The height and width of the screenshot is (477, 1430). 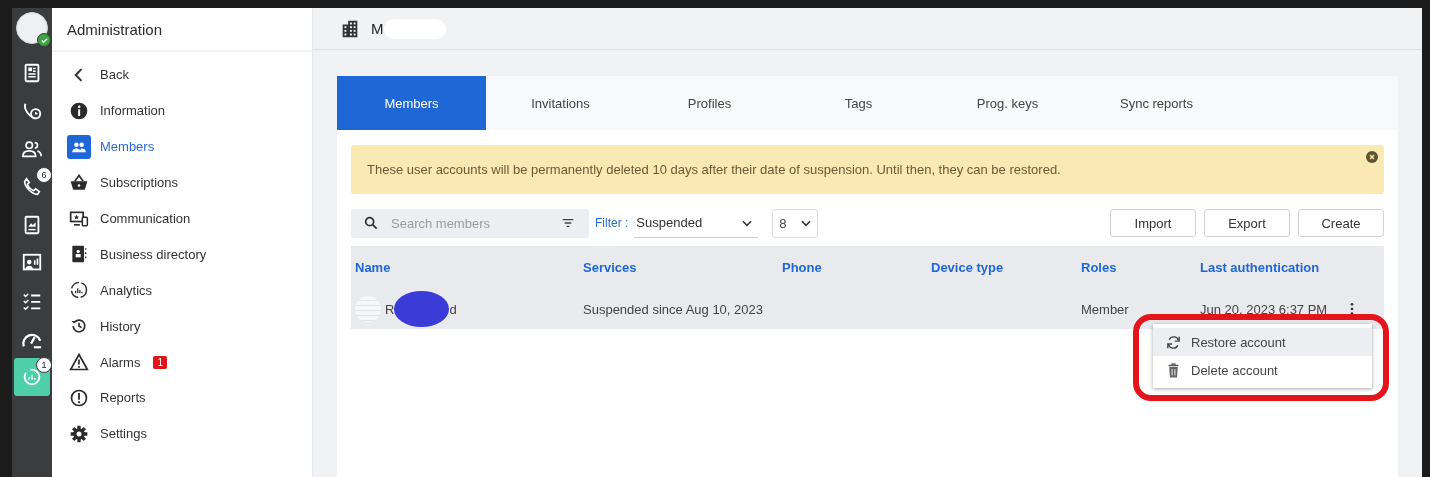 I want to click on search-icon, so click(x=371, y=223).